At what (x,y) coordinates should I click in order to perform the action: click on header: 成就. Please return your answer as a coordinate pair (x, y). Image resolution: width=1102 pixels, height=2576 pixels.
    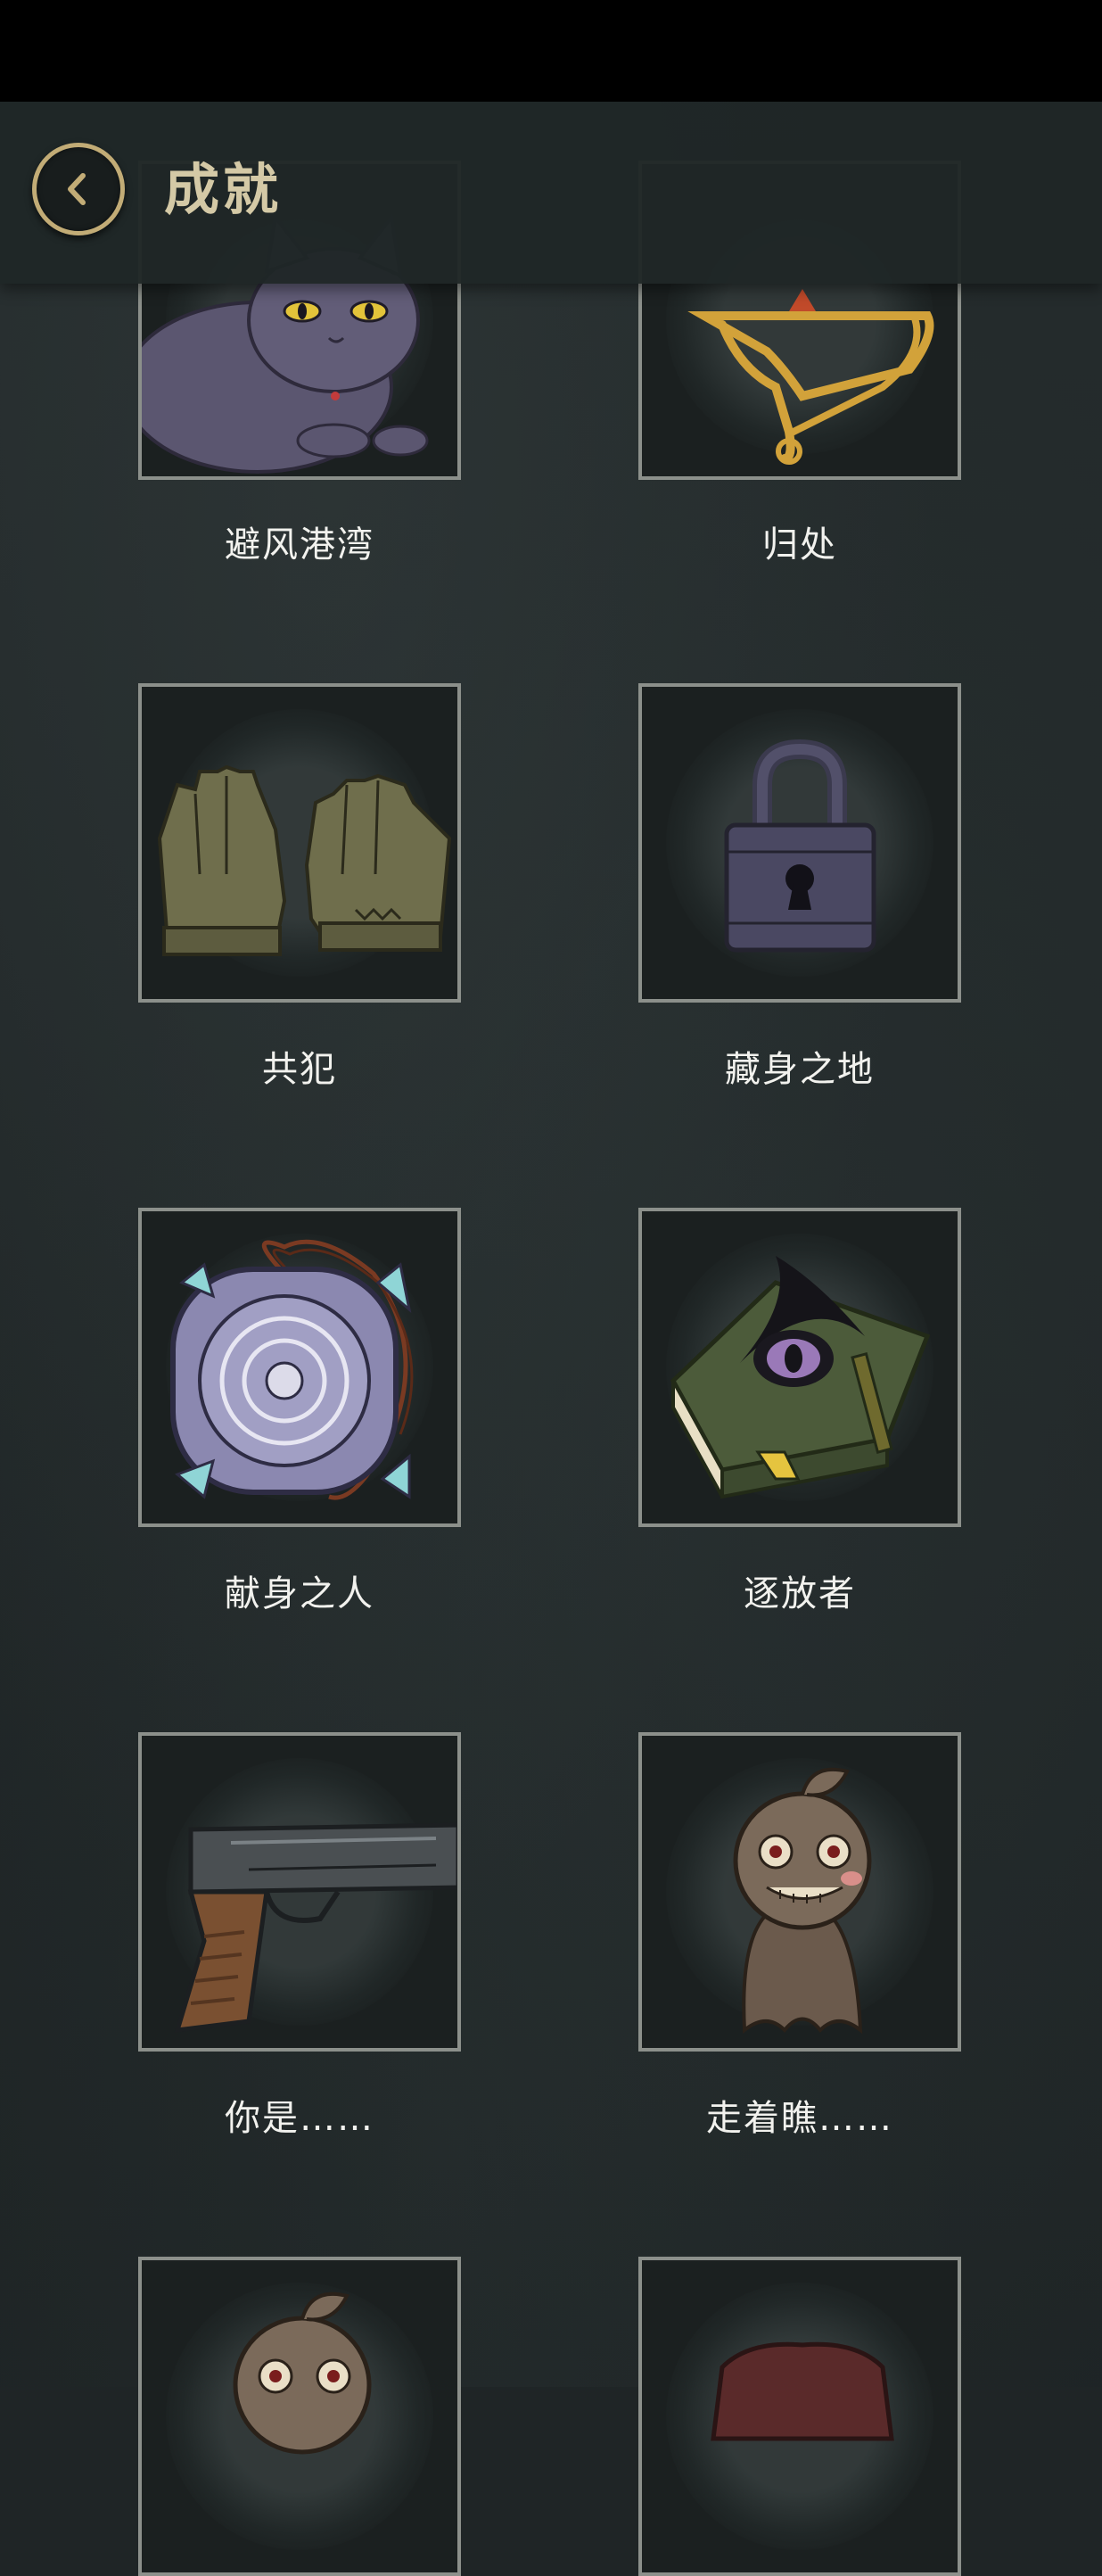
    Looking at the image, I should click on (551, 193).